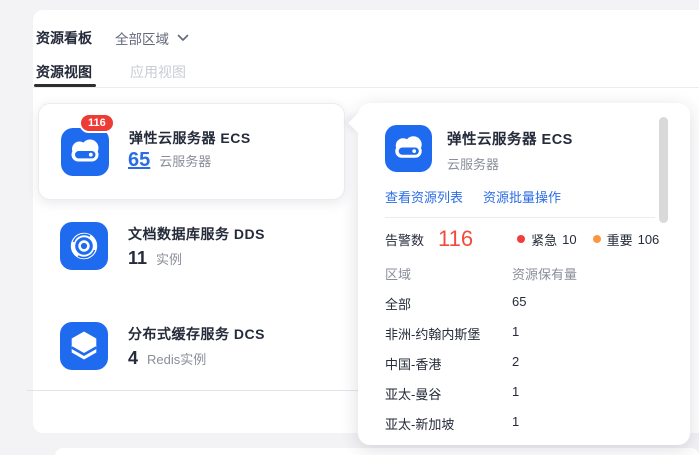 The image size is (699, 455). Describe the element at coordinates (139, 160) in the screenshot. I see `ecs-count-link: 65` at that location.